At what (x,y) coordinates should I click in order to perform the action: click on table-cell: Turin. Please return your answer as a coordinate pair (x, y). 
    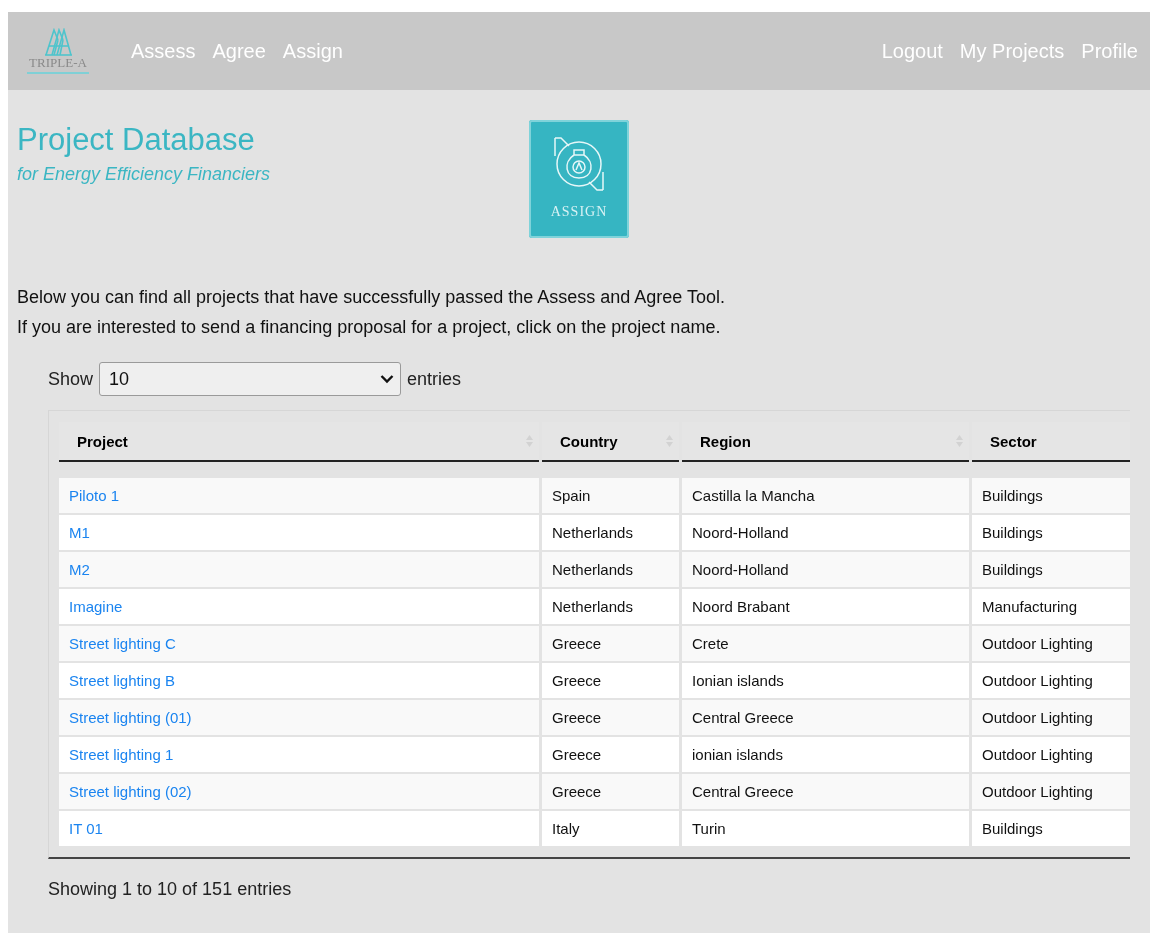
    Looking at the image, I should click on (825, 828).